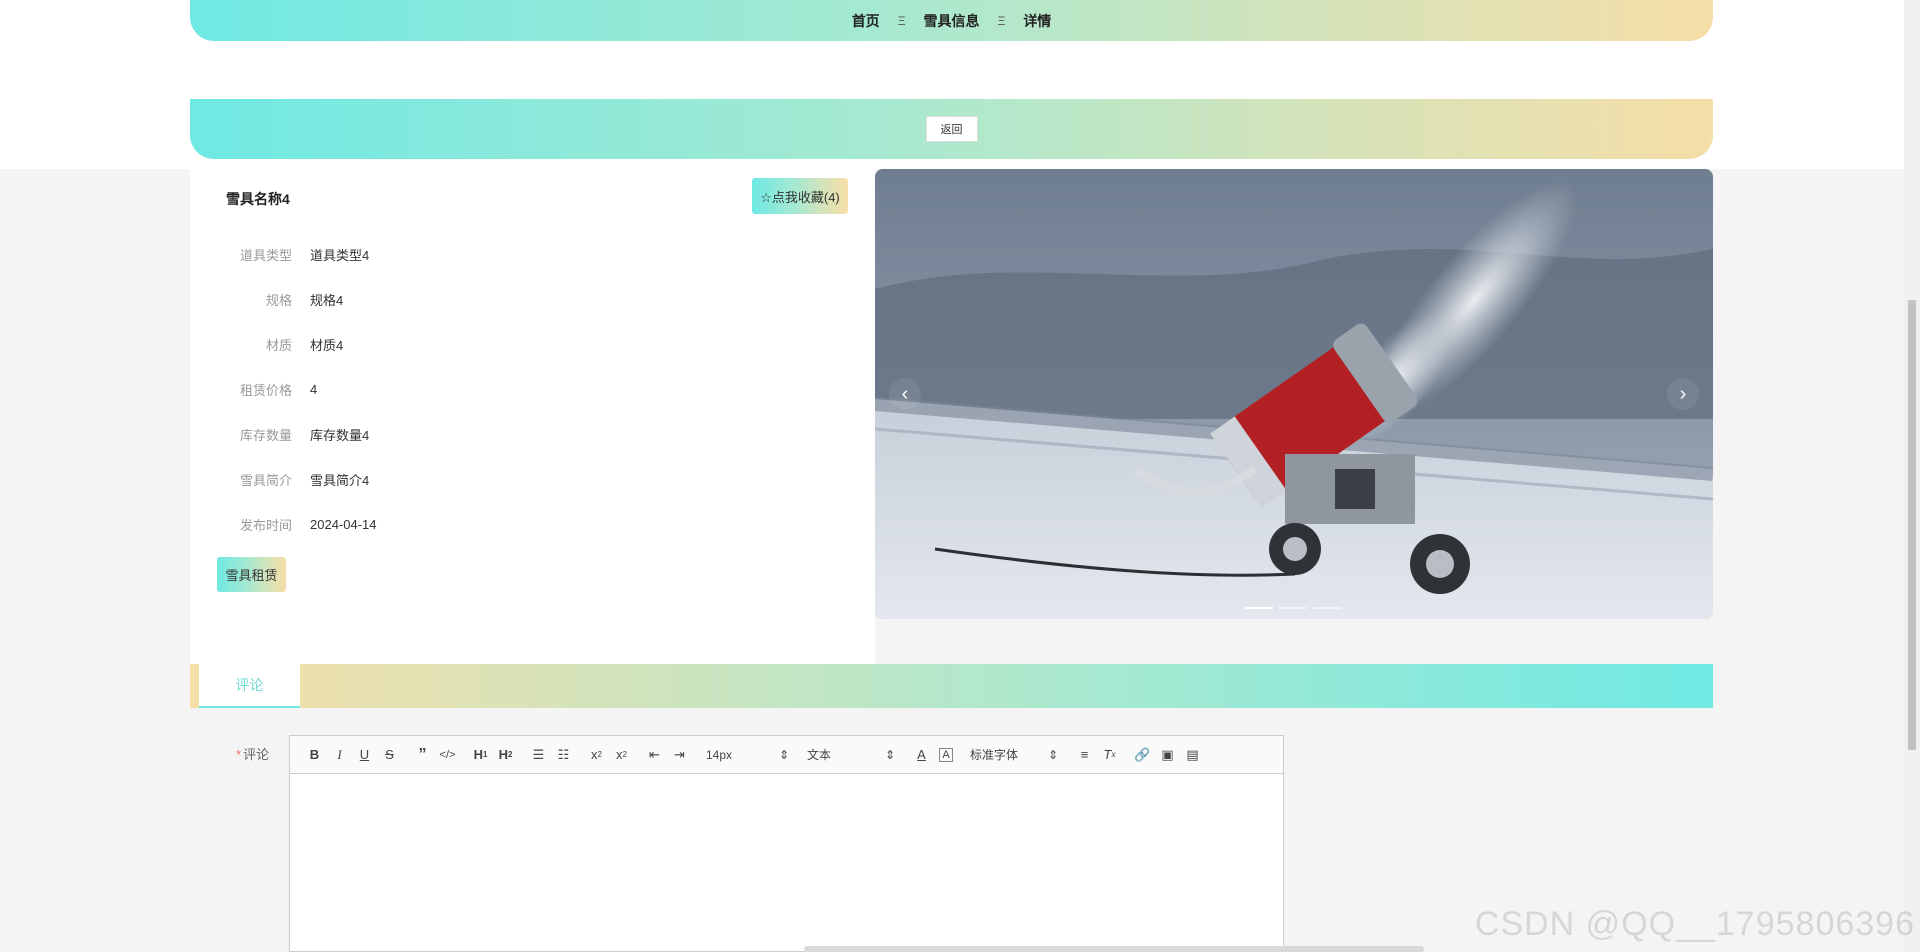 This screenshot has height=952, width=1920. I want to click on comment-label-text: 评论, so click(256, 754).